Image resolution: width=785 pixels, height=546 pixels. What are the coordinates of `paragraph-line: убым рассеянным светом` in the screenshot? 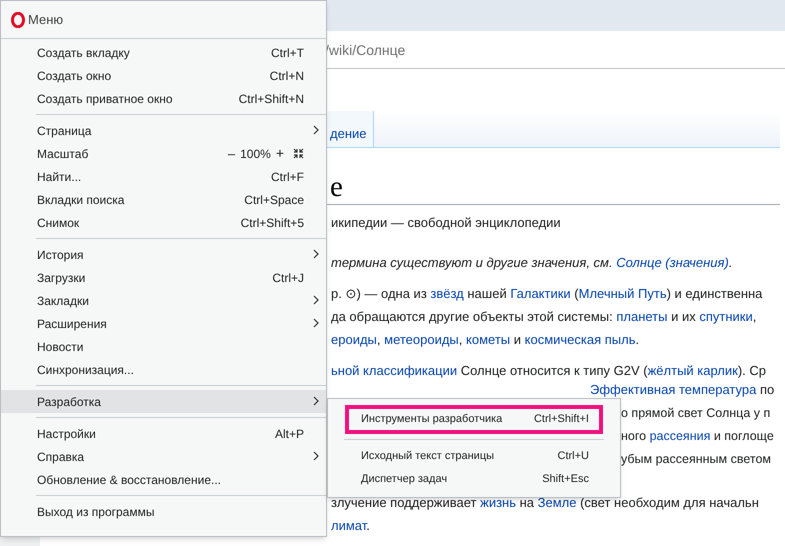 It's located at (696, 459).